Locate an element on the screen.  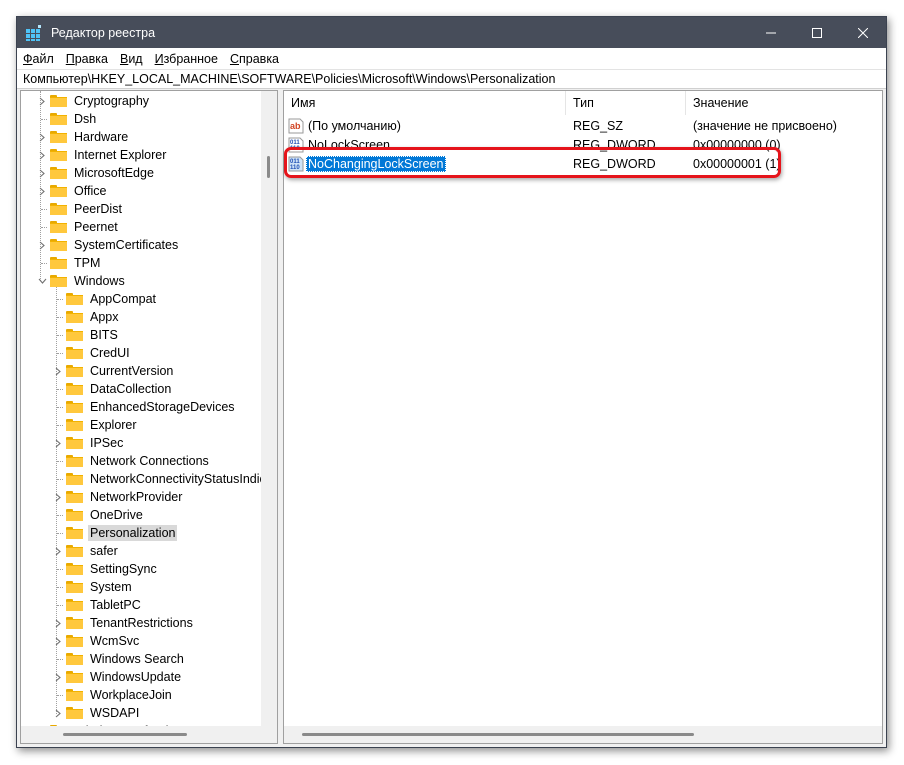
tree-item: BITS is located at coordinates (86, 335).